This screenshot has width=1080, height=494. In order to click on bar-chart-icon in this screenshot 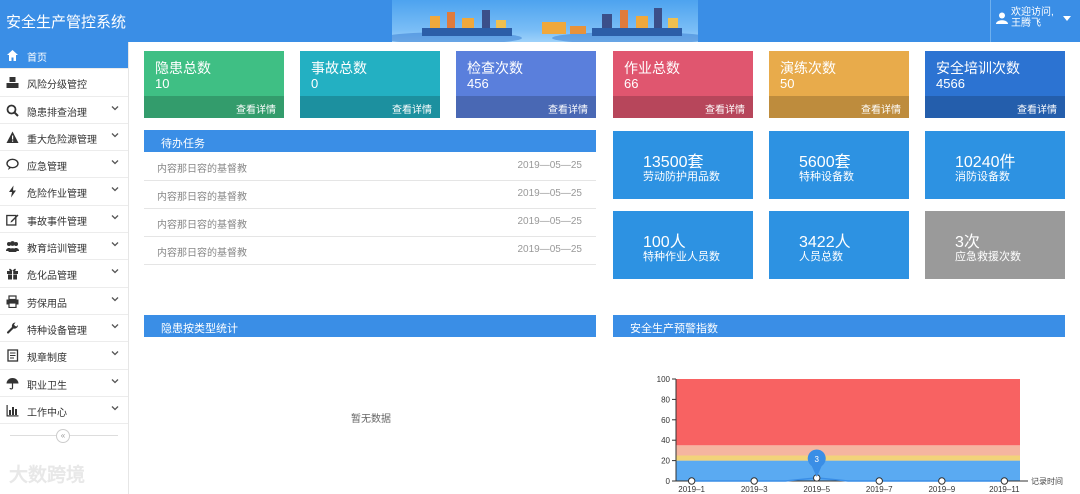, I will do `click(12, 410)`.